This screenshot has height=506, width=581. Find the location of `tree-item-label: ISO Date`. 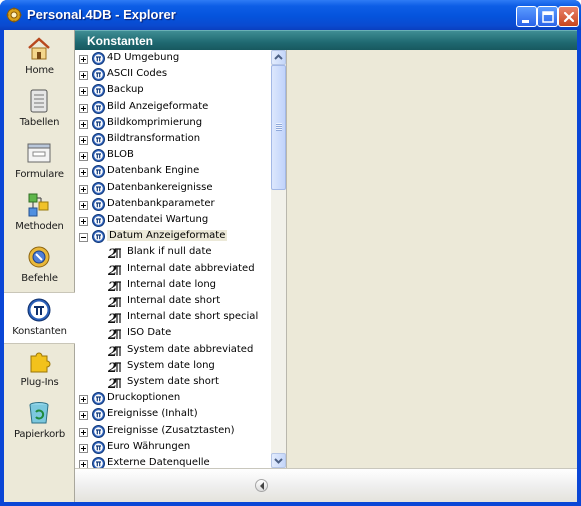

tree-item-label: ISO Date is located at coordinates (149, 333).